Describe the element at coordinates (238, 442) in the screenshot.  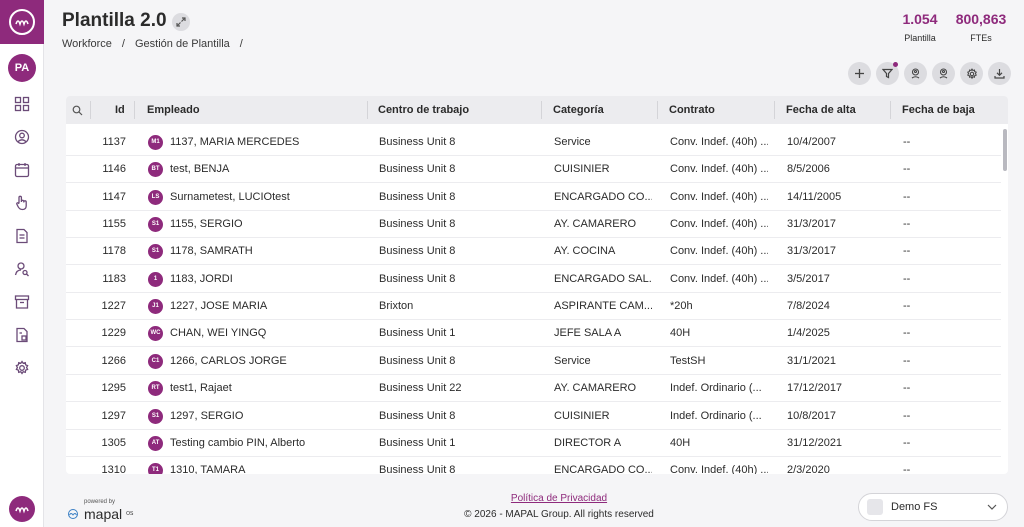
I see `cell-empleado: Testing cambio PIN, Alberto` at that location.